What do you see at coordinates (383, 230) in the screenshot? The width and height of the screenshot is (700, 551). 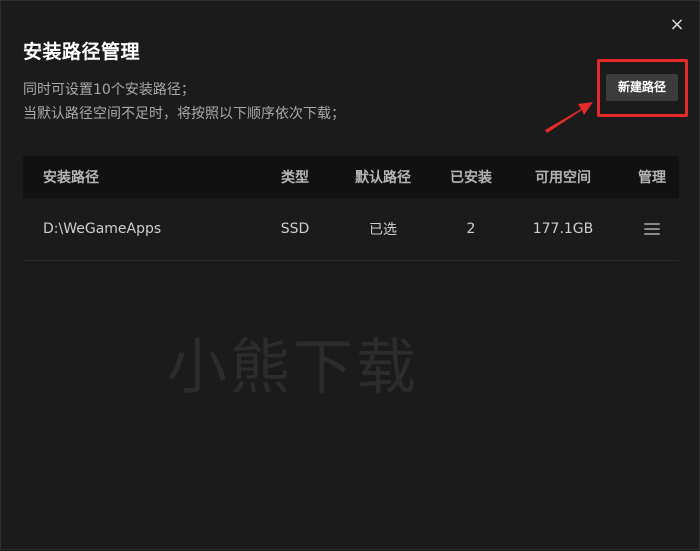 I see `row-default: 已选` at bounding box center [383, 230].